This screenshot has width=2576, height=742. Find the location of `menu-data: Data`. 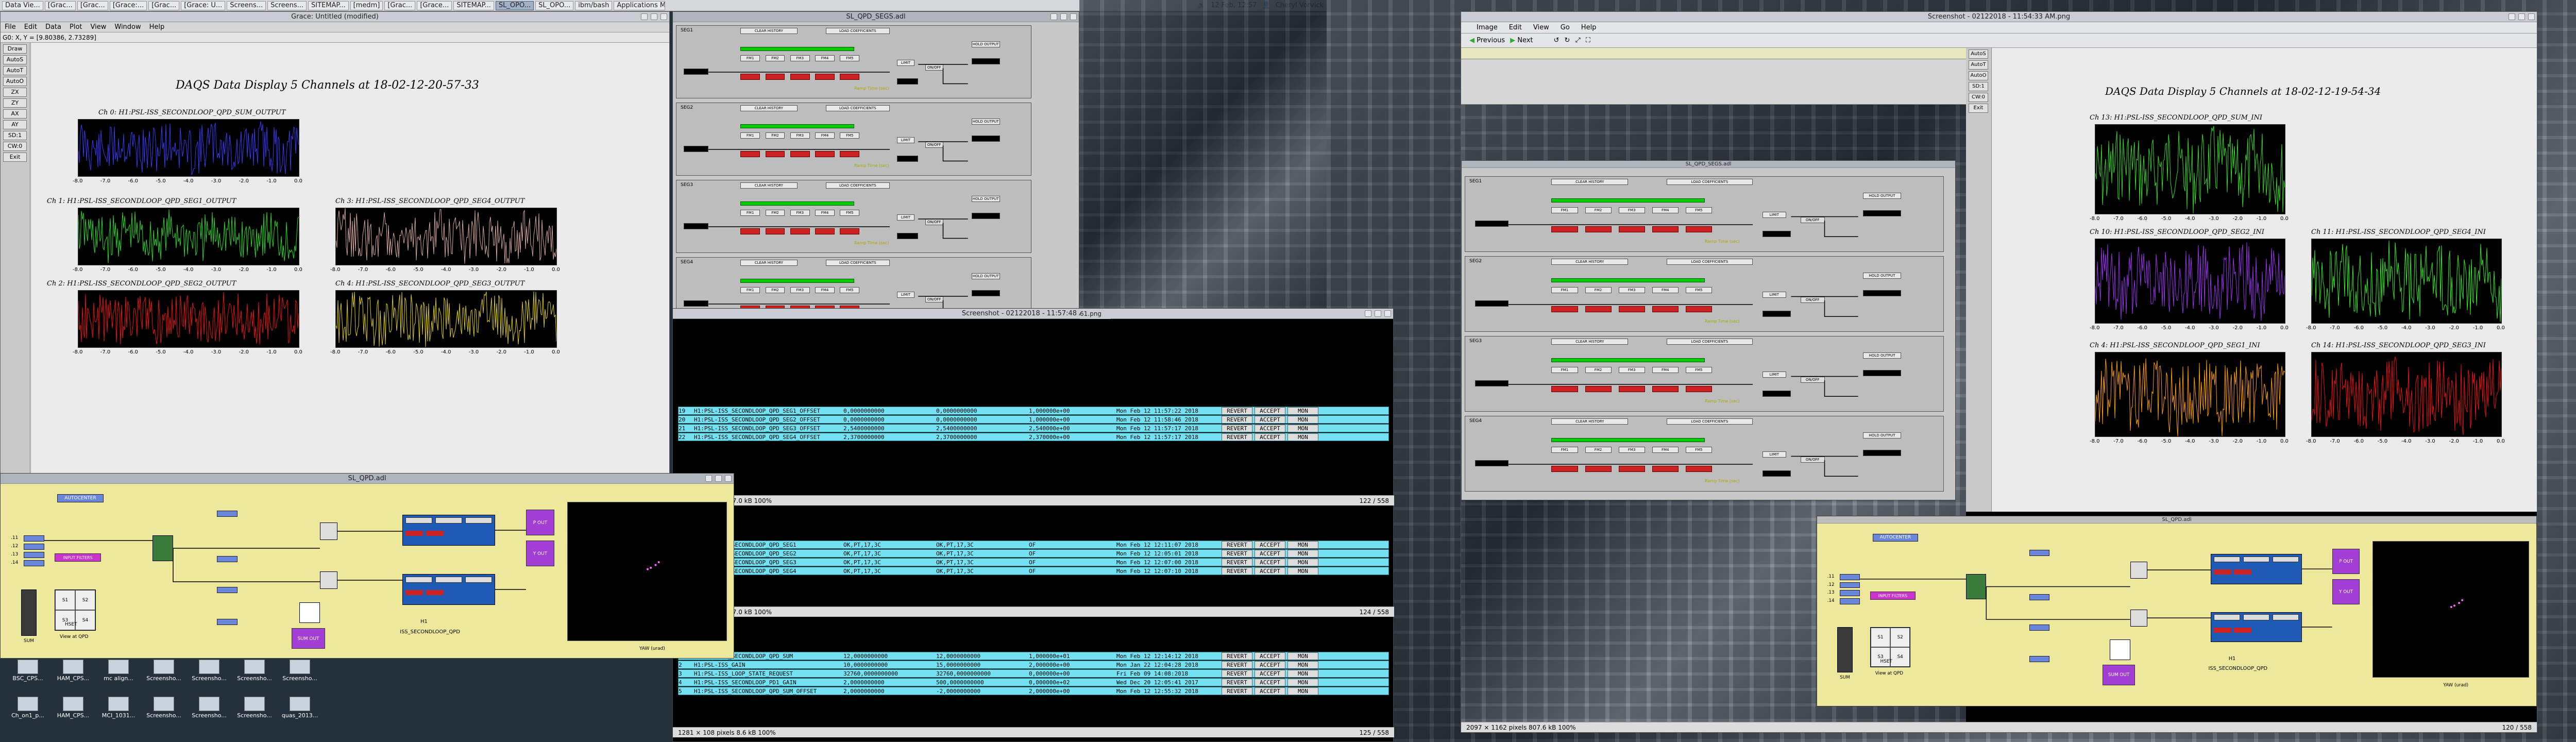

menu-data: Data is located at coordinates (53, 27).